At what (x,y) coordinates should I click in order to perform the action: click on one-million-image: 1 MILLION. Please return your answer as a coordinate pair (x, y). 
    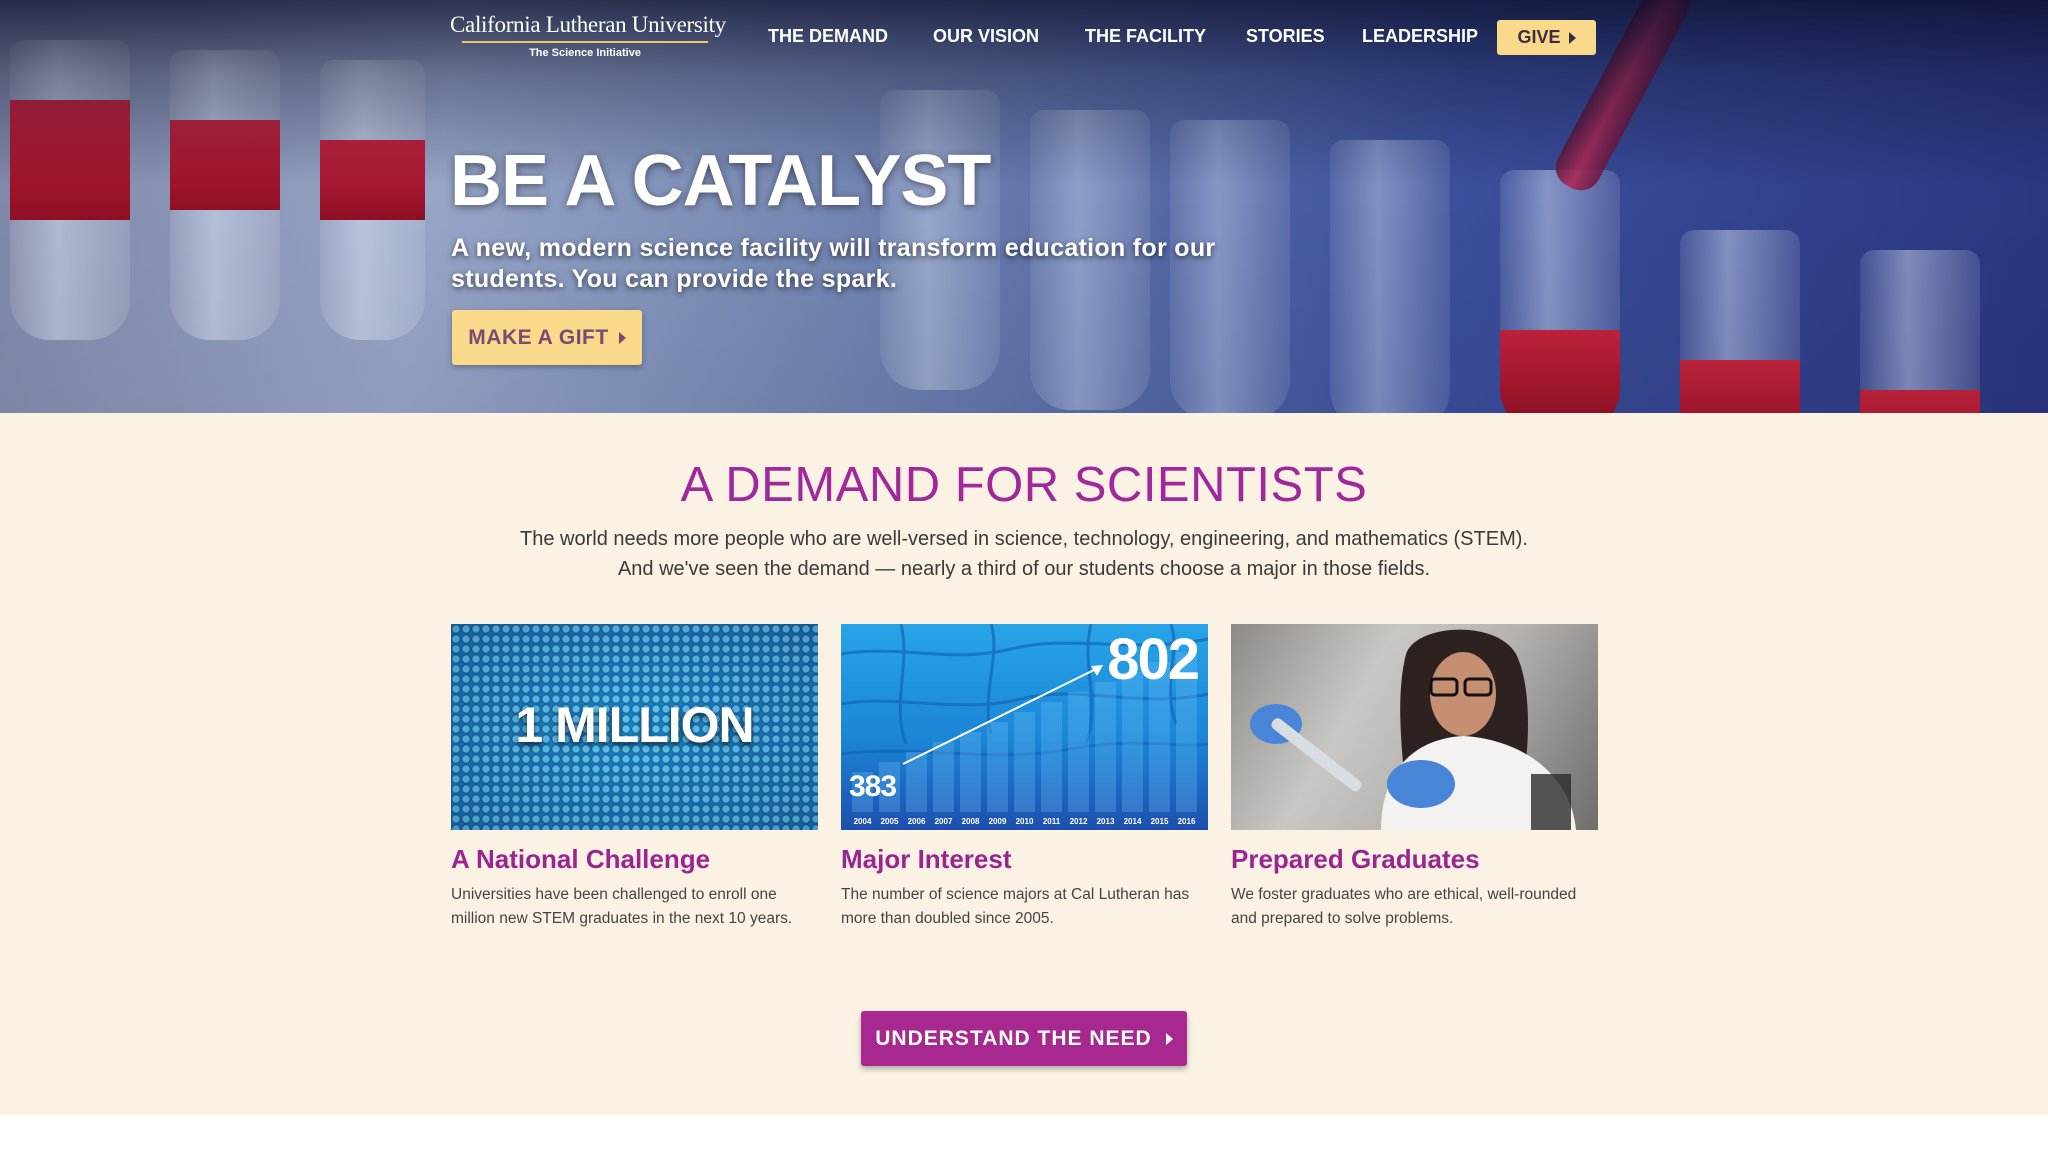
    Looking at the image, I should click on (634, 727).